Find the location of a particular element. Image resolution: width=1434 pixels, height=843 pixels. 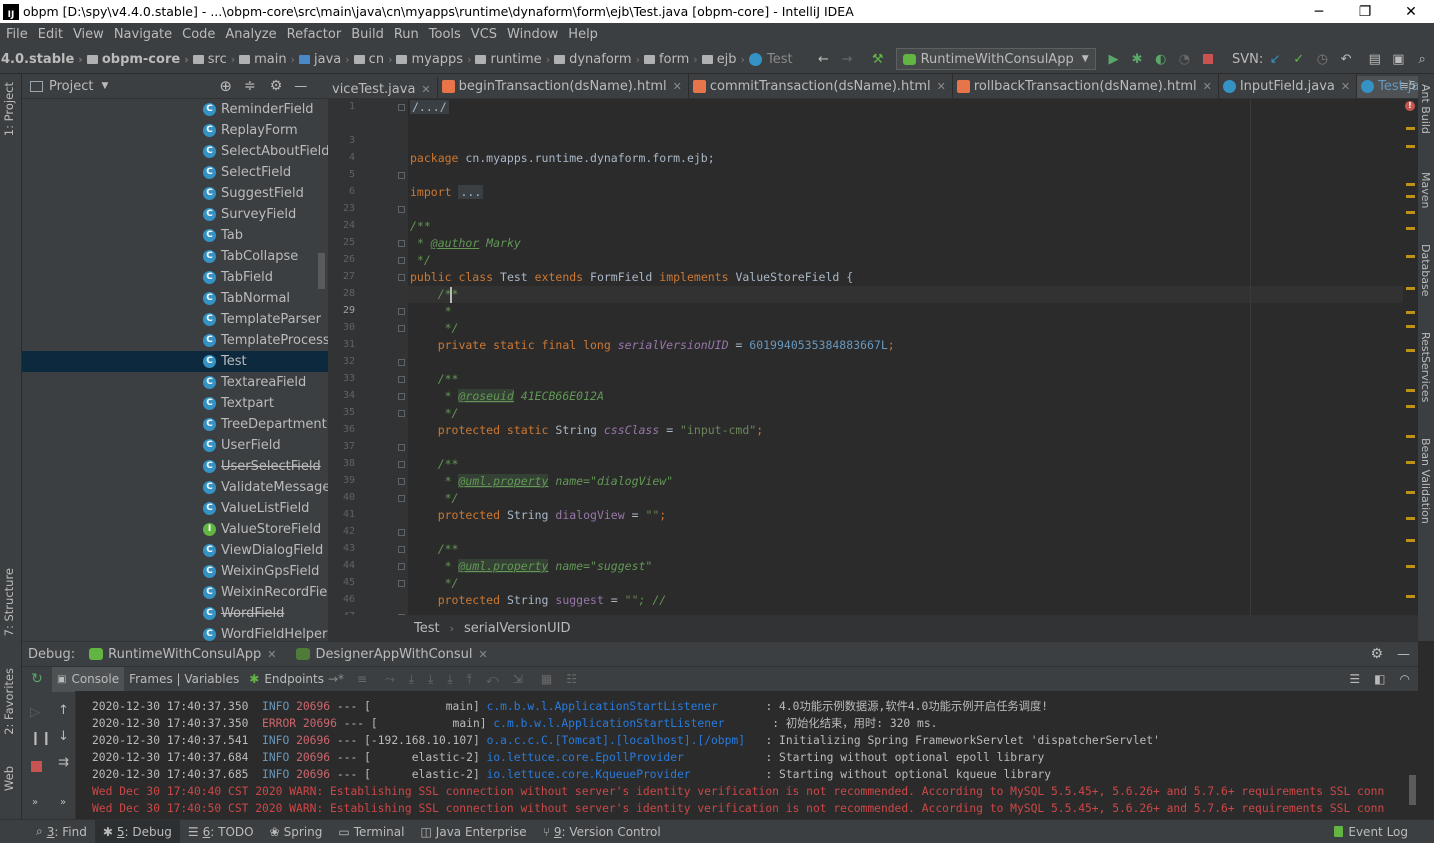

back-arrow-icon: ← is located at coordinates (824, 59).